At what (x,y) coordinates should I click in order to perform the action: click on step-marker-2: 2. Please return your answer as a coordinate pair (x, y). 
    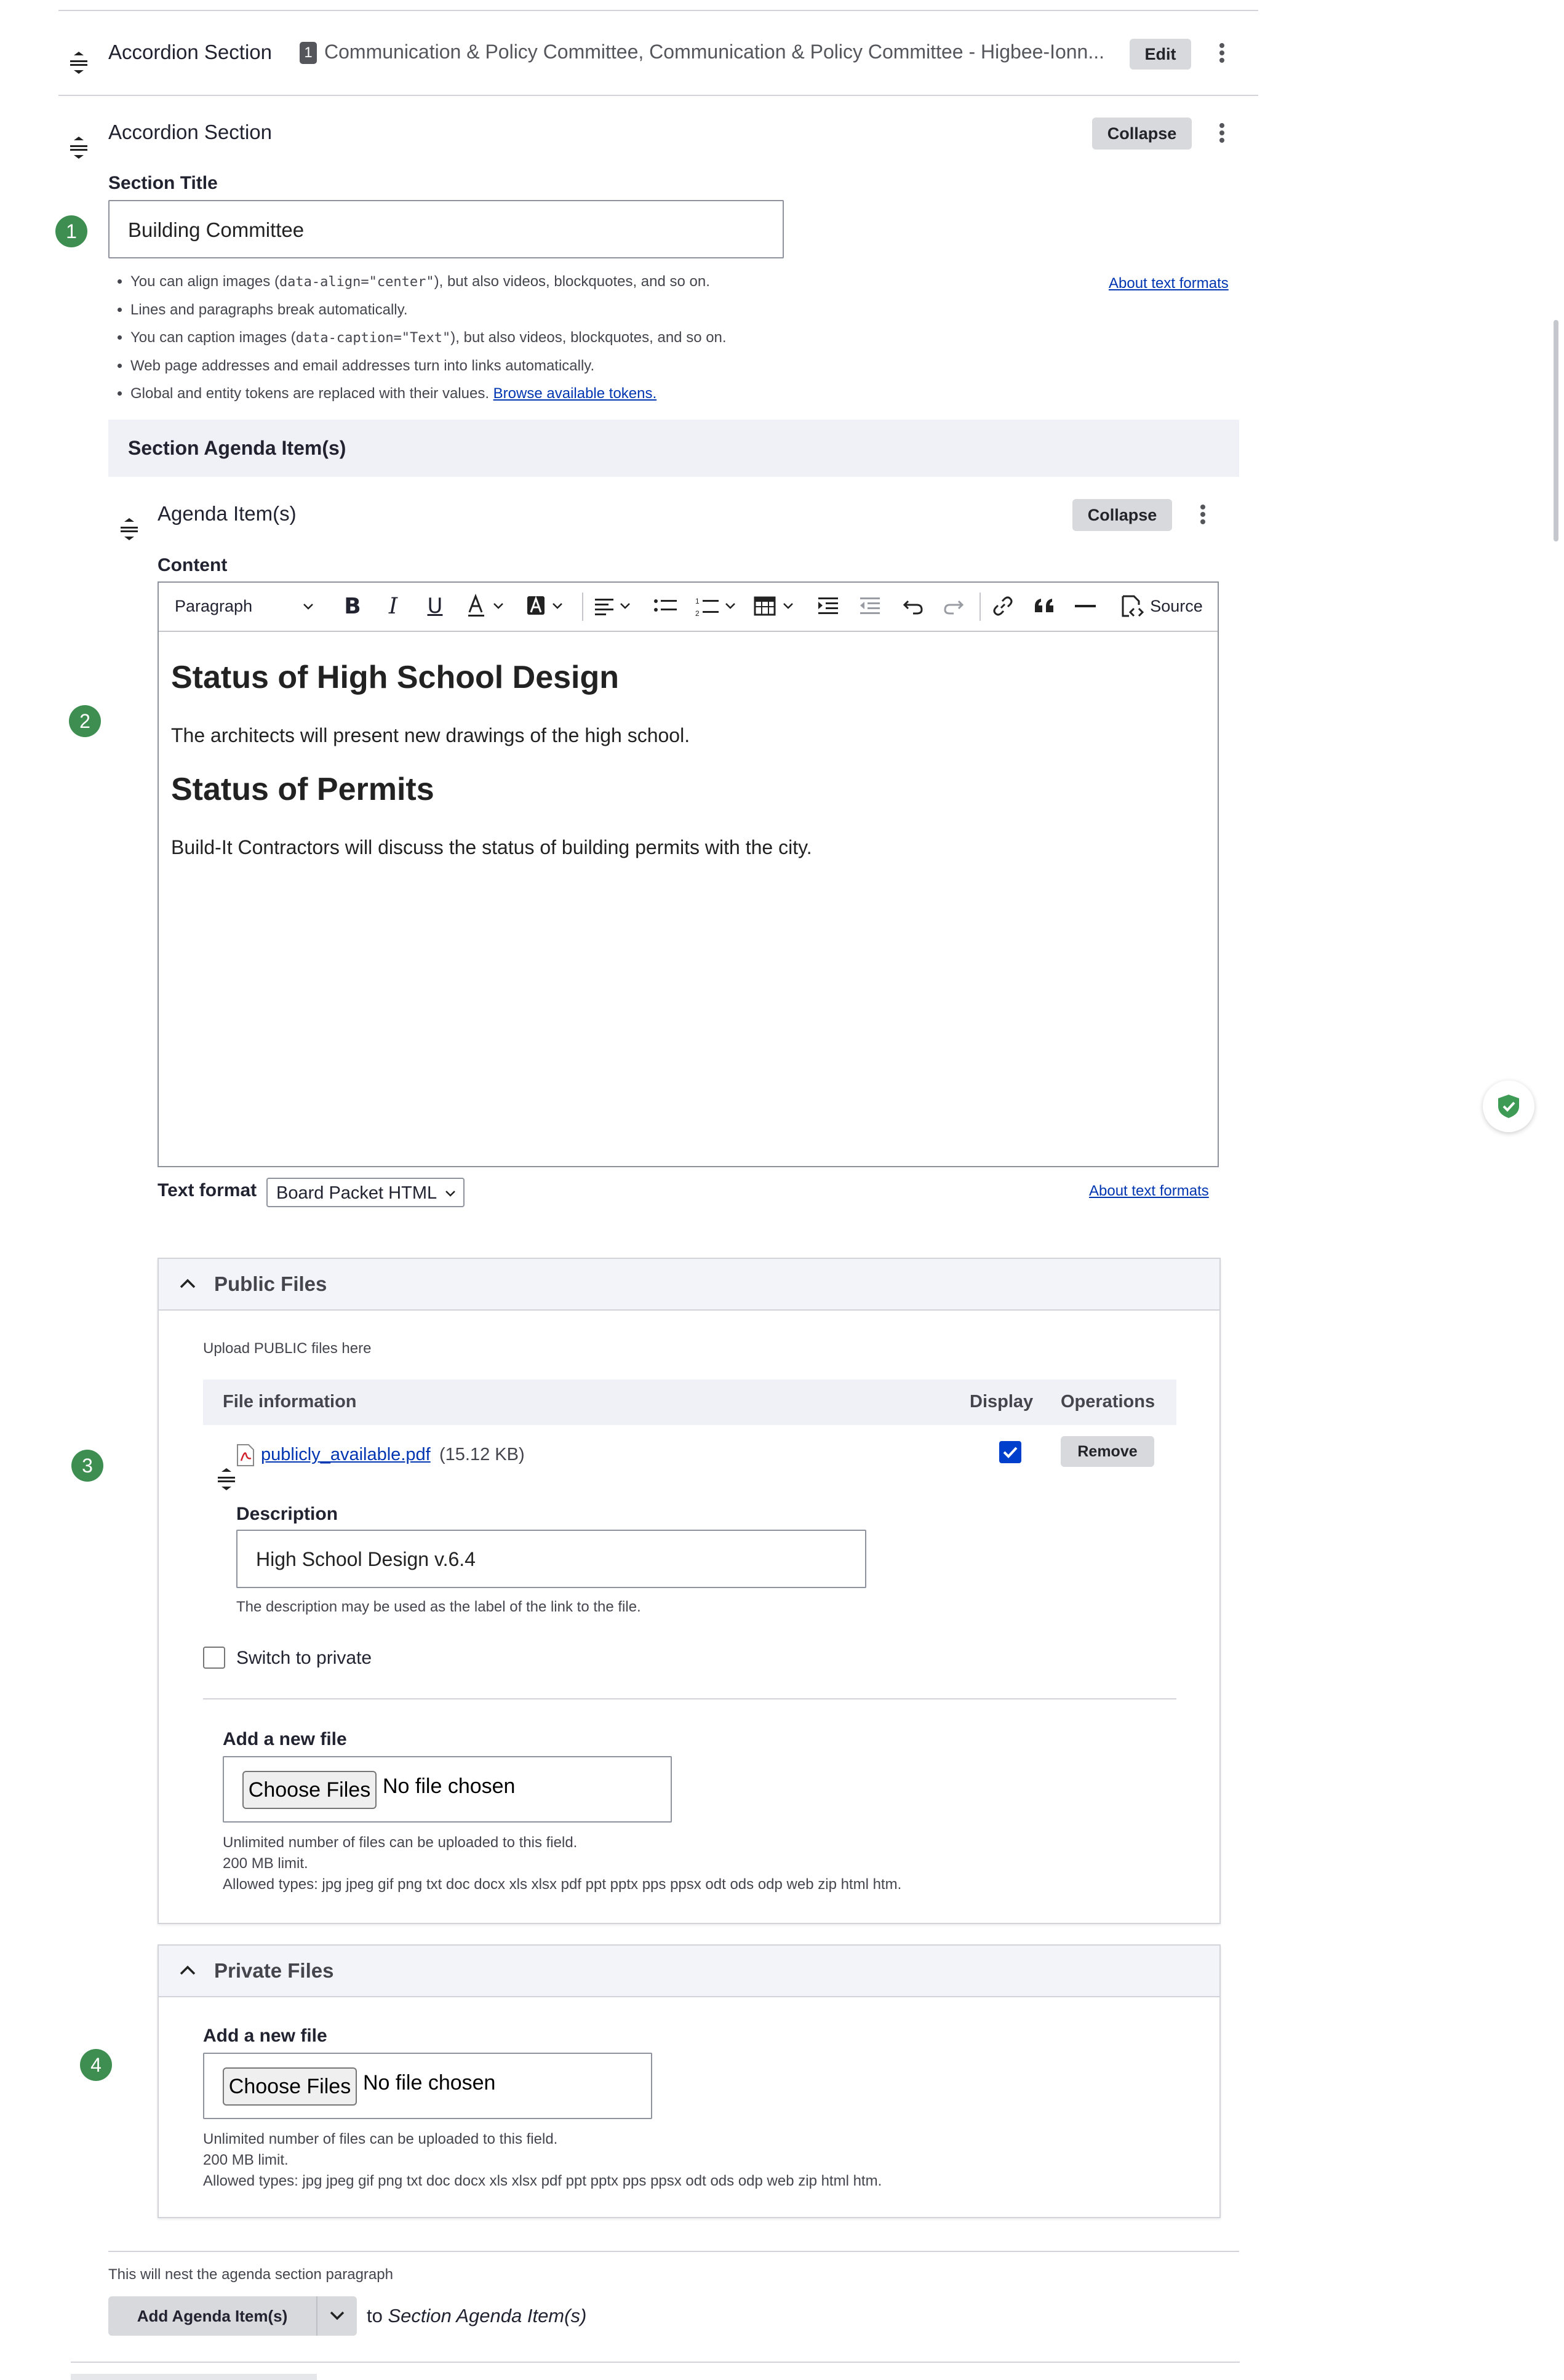
    Looking at the image, I should click on (85, 721).